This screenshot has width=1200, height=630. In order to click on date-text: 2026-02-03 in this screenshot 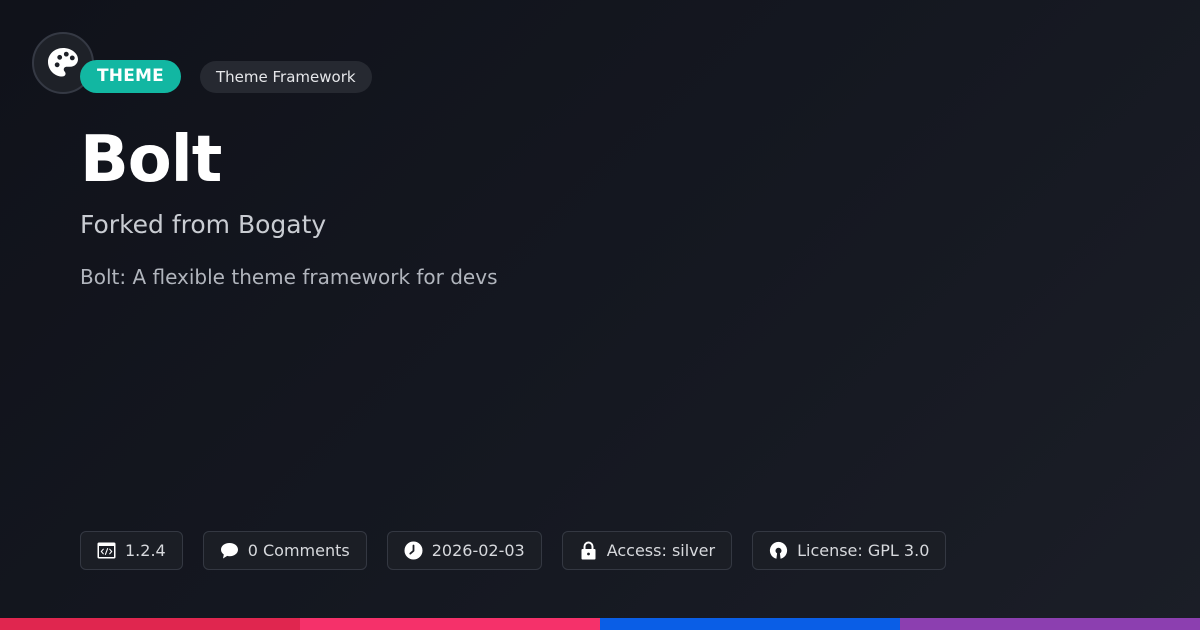, I will do `click(478, 550)`.